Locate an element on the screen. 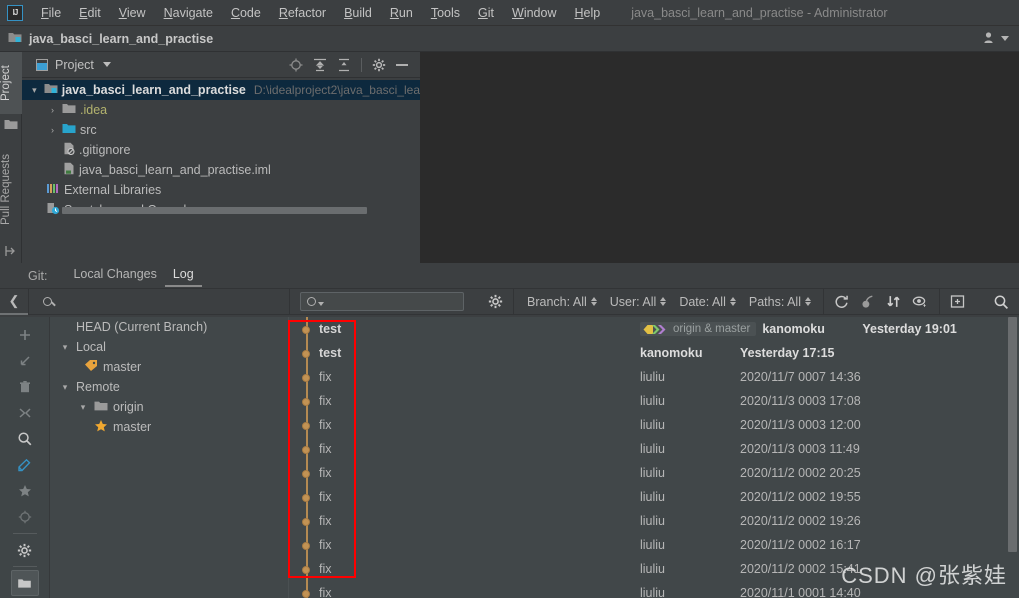  expand-all-icon is located at coordinates (320, 65).